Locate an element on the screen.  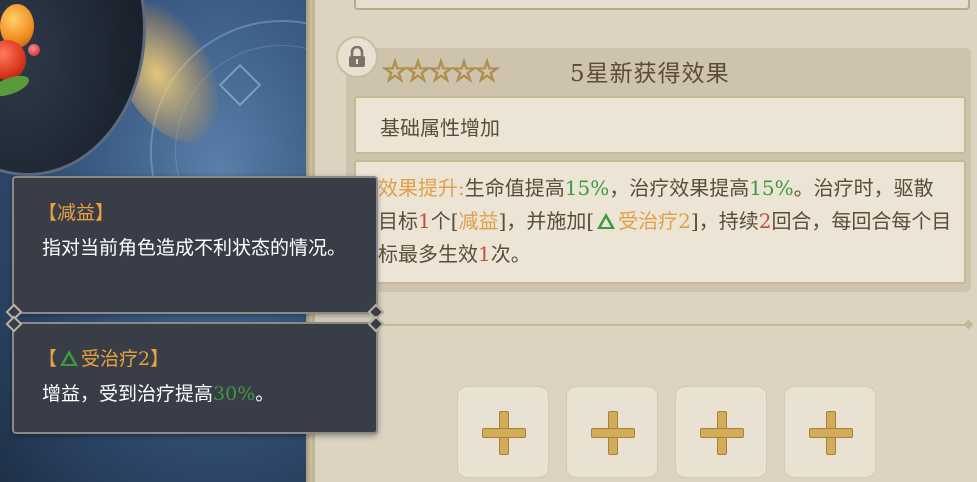
basic-attribute-label: 基础属性增加 is located at coordinates (440, 128).